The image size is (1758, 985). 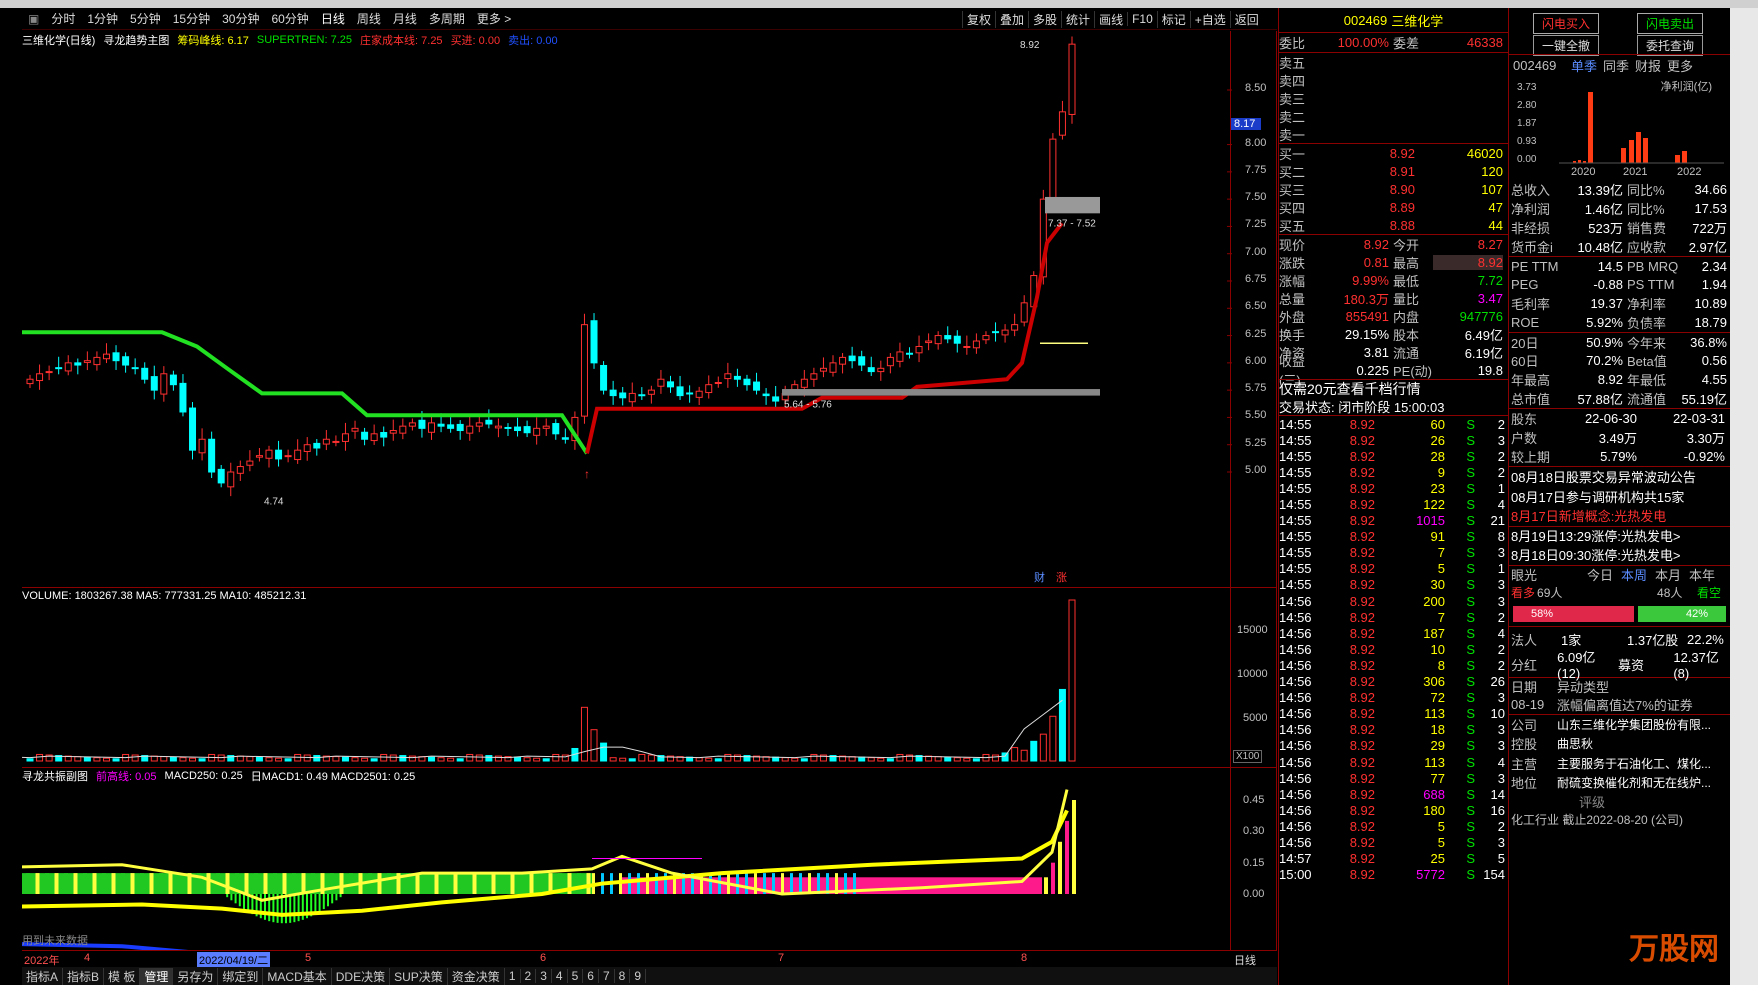 What do you see at coordinates (102, 18) in the screenshot?
I see `period-tab: 1分钟` at bounding box center [102, 18].